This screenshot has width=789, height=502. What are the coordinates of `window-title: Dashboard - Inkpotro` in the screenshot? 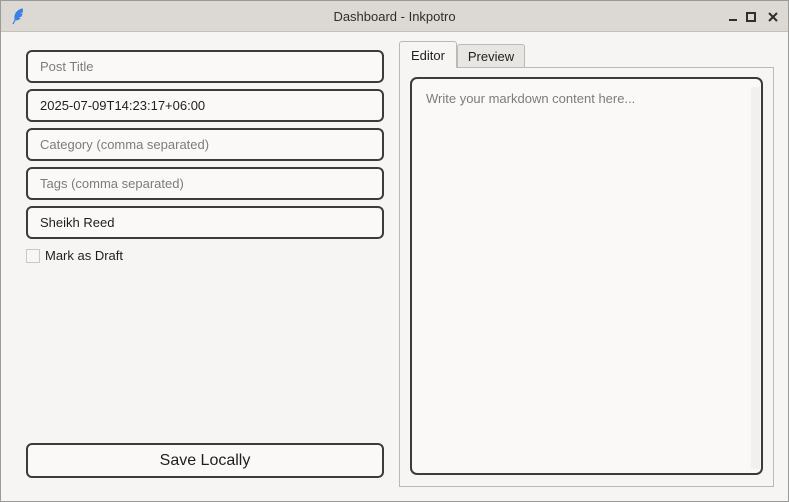 It's located at (394, 16).